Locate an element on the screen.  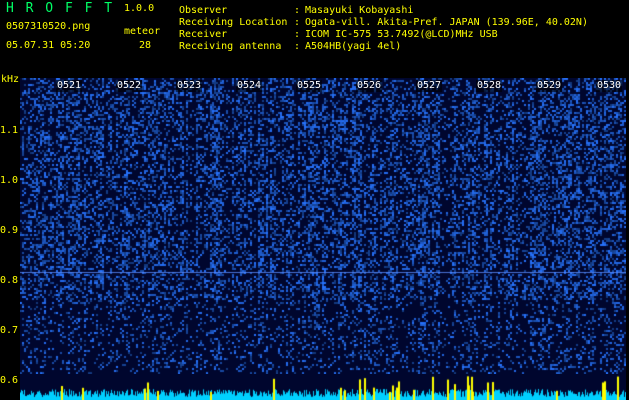
time-label: 0530 is located at coordinates (609, 86).